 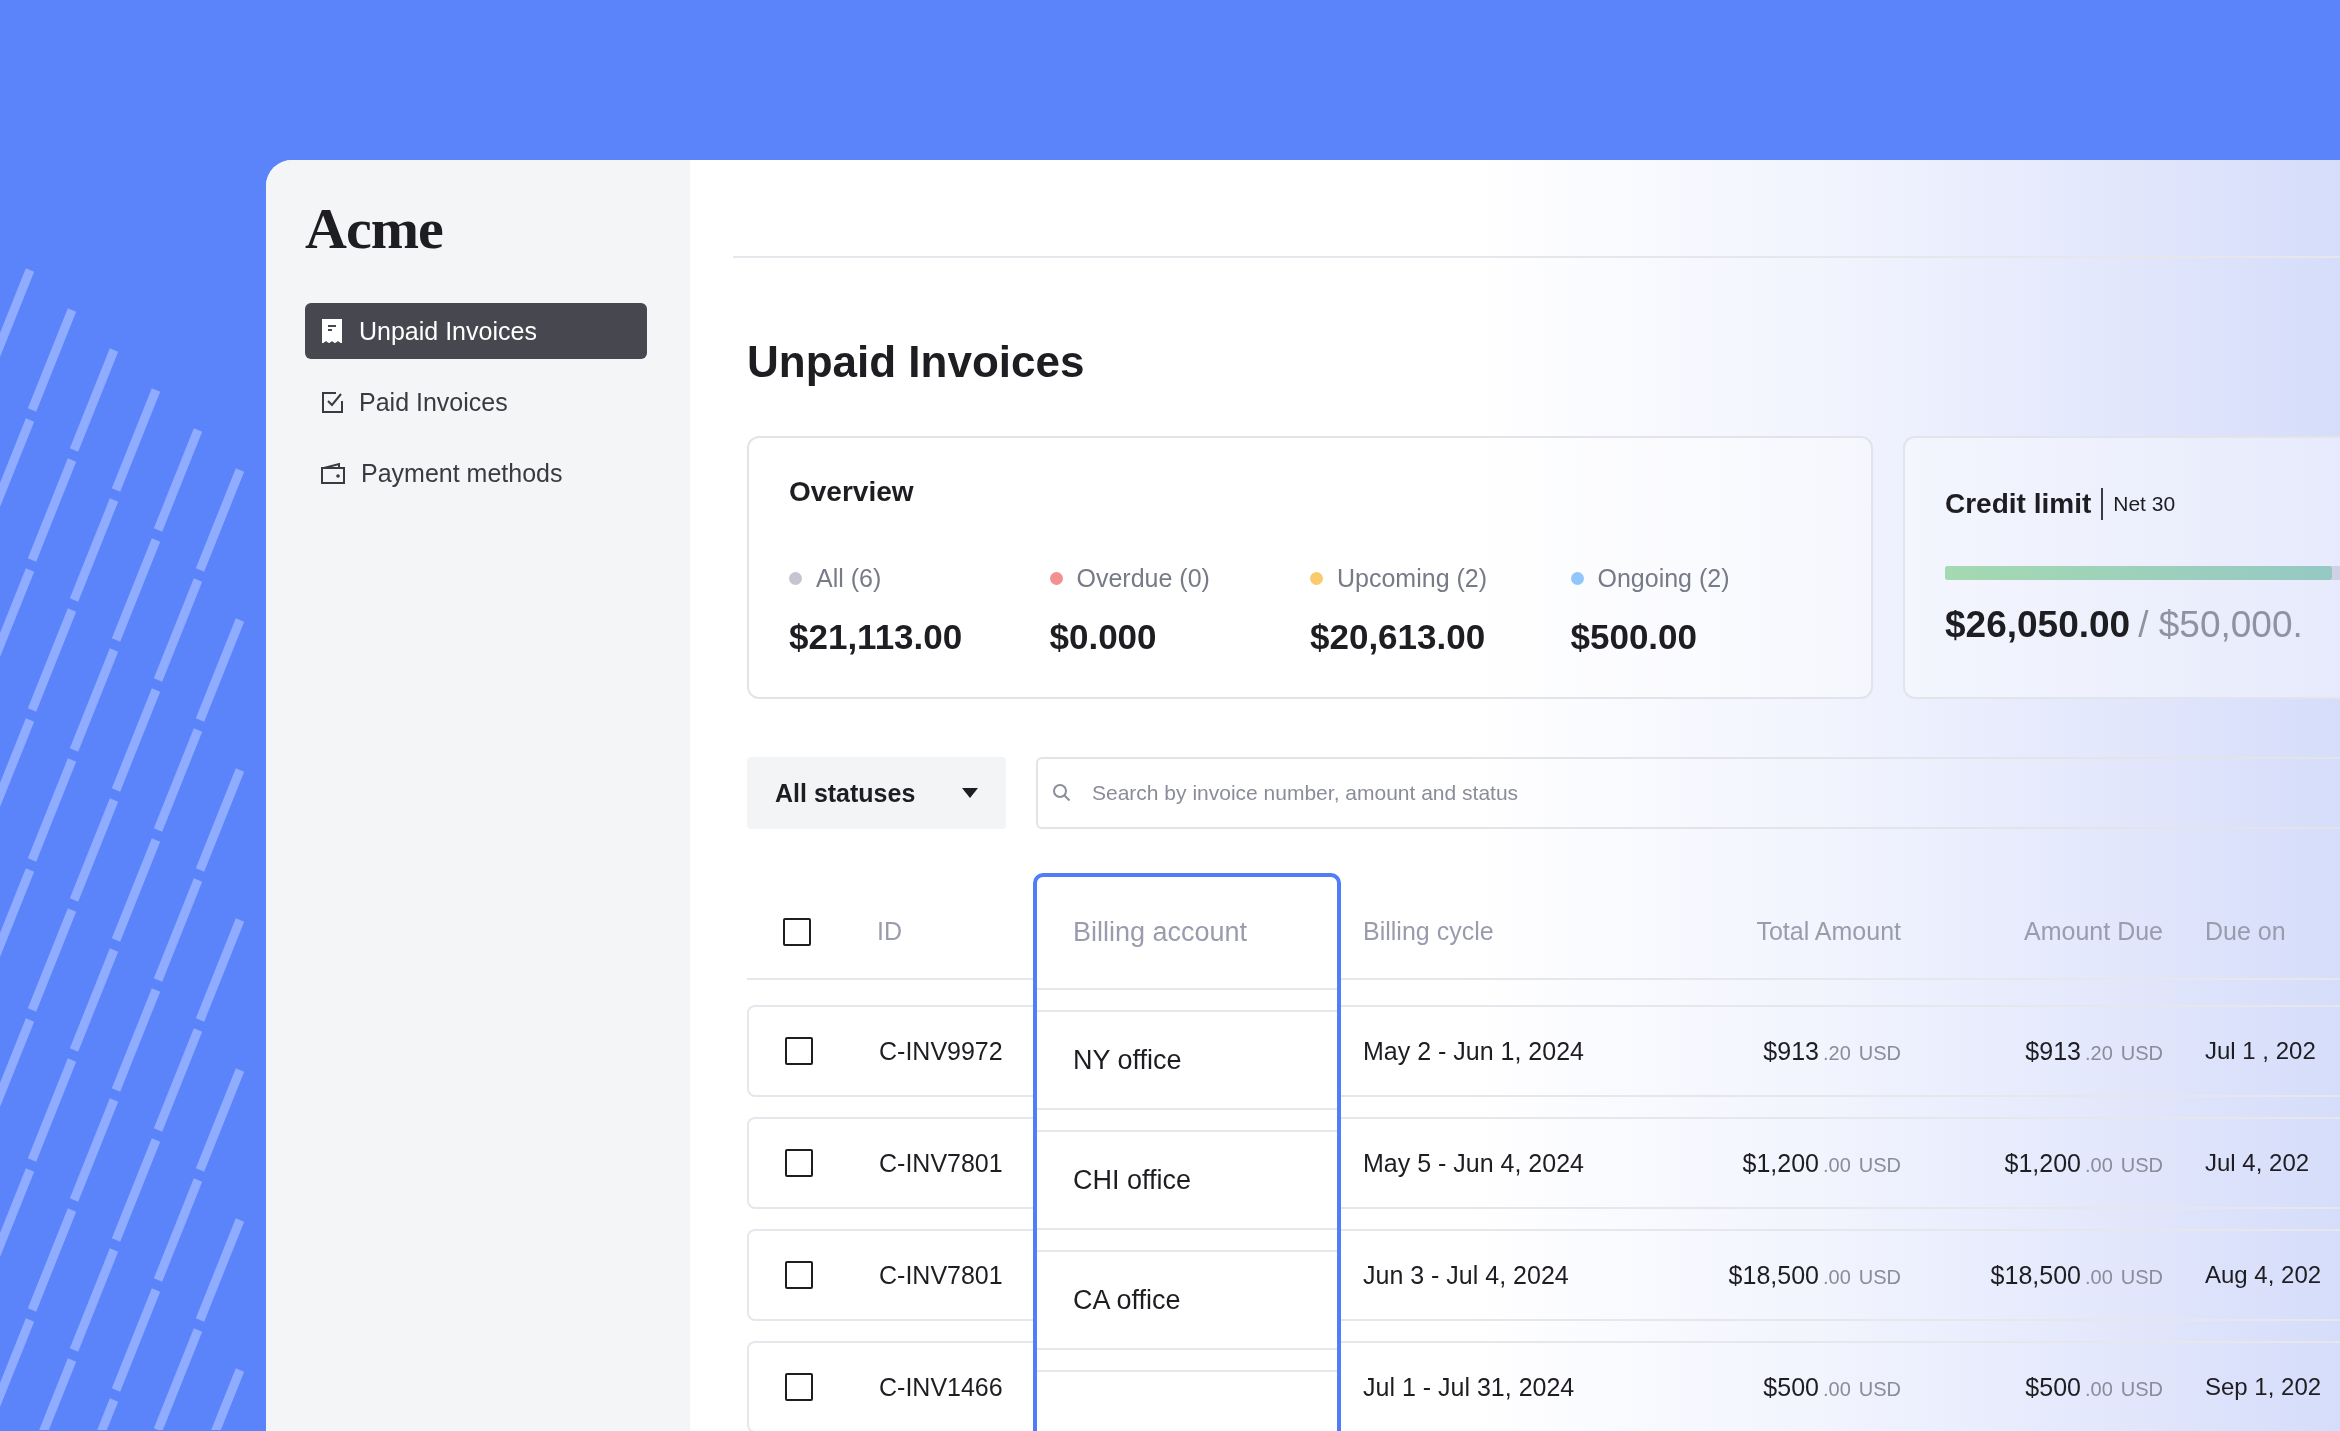 What do you see at coordinates (1634, 637) in the screenshot?
I see `stat-value: $500.00` at bounding box center [1634, 637].